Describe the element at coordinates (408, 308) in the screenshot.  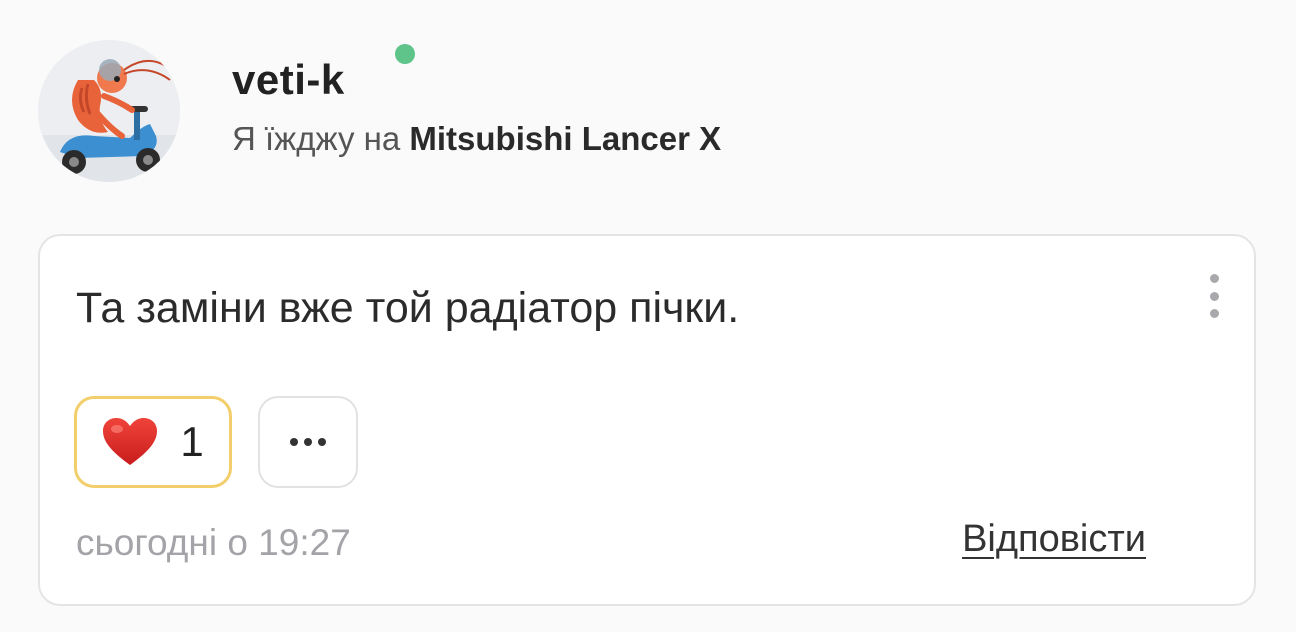
I see `comment-text: Та заміни вже той радіатор пічки.` at that location.